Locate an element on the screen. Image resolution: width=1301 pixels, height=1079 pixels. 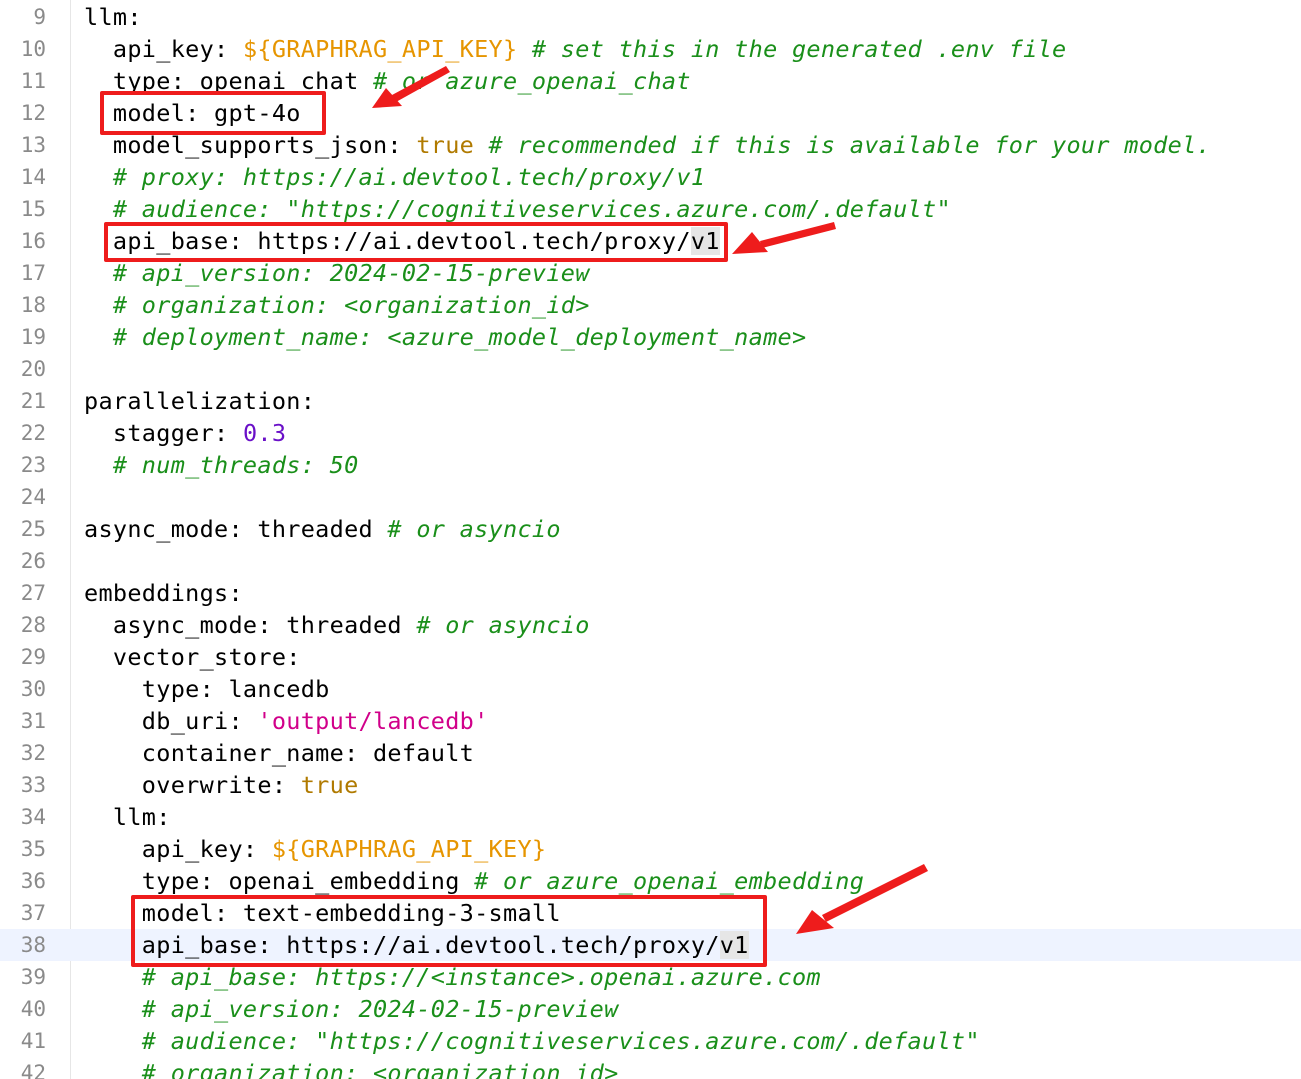
code-token: # or asyncio is located at coordinates (466, 529).